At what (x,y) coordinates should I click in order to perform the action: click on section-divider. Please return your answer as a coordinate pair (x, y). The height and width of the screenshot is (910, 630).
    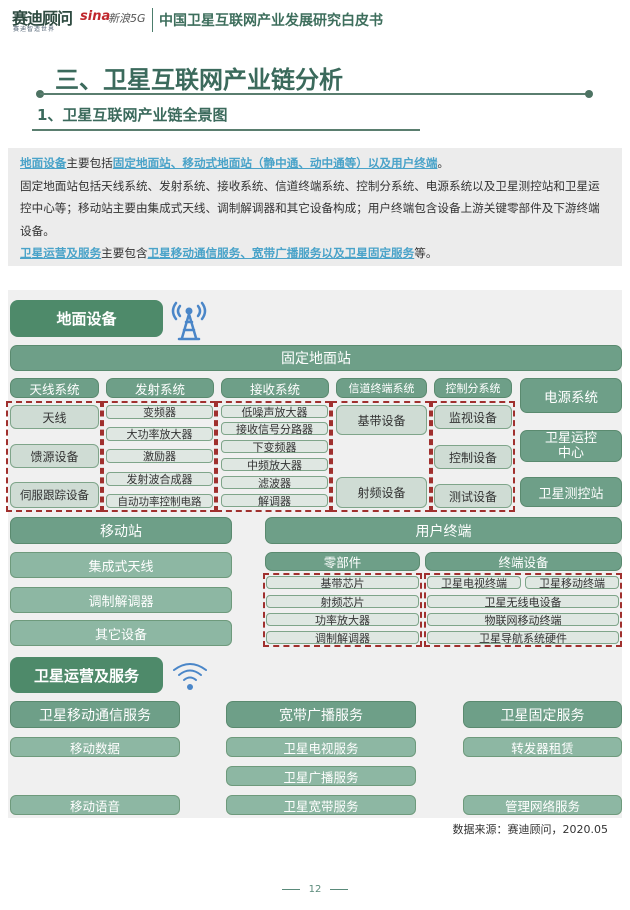
    Looking at the image, I should click on (315, 94).